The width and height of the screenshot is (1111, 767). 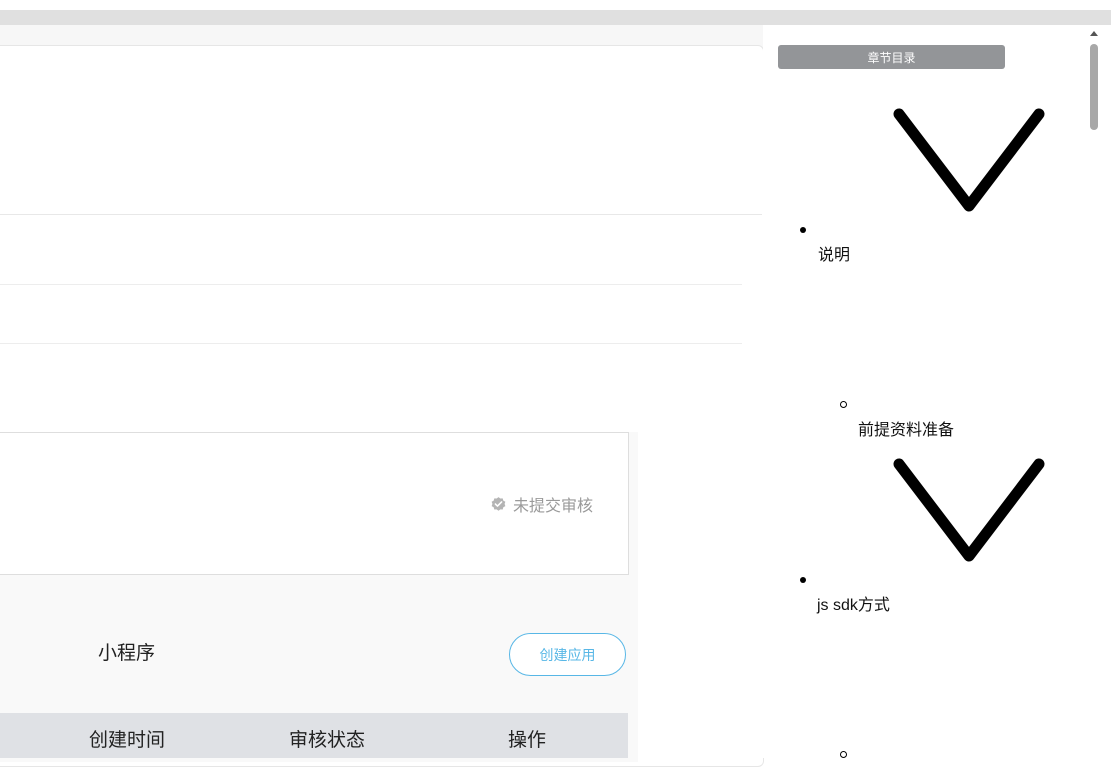 What do you see at coordinates (555, 17) in the screenshot?
I see `browser-top-strip` at bounding box center [555, 17].